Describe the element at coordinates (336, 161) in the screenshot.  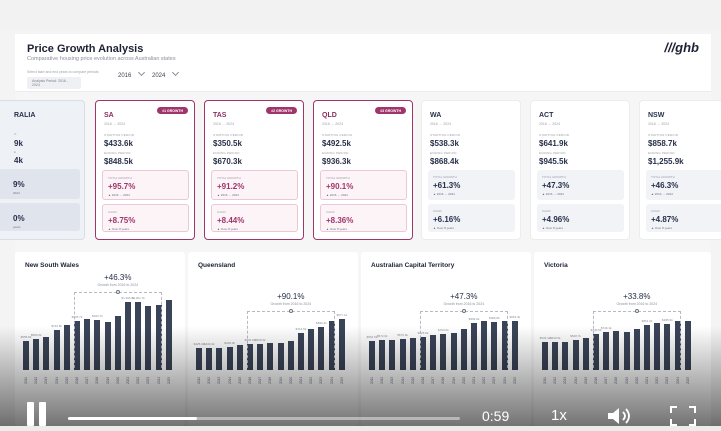
I see `ending-value: $936.3k` at that location.